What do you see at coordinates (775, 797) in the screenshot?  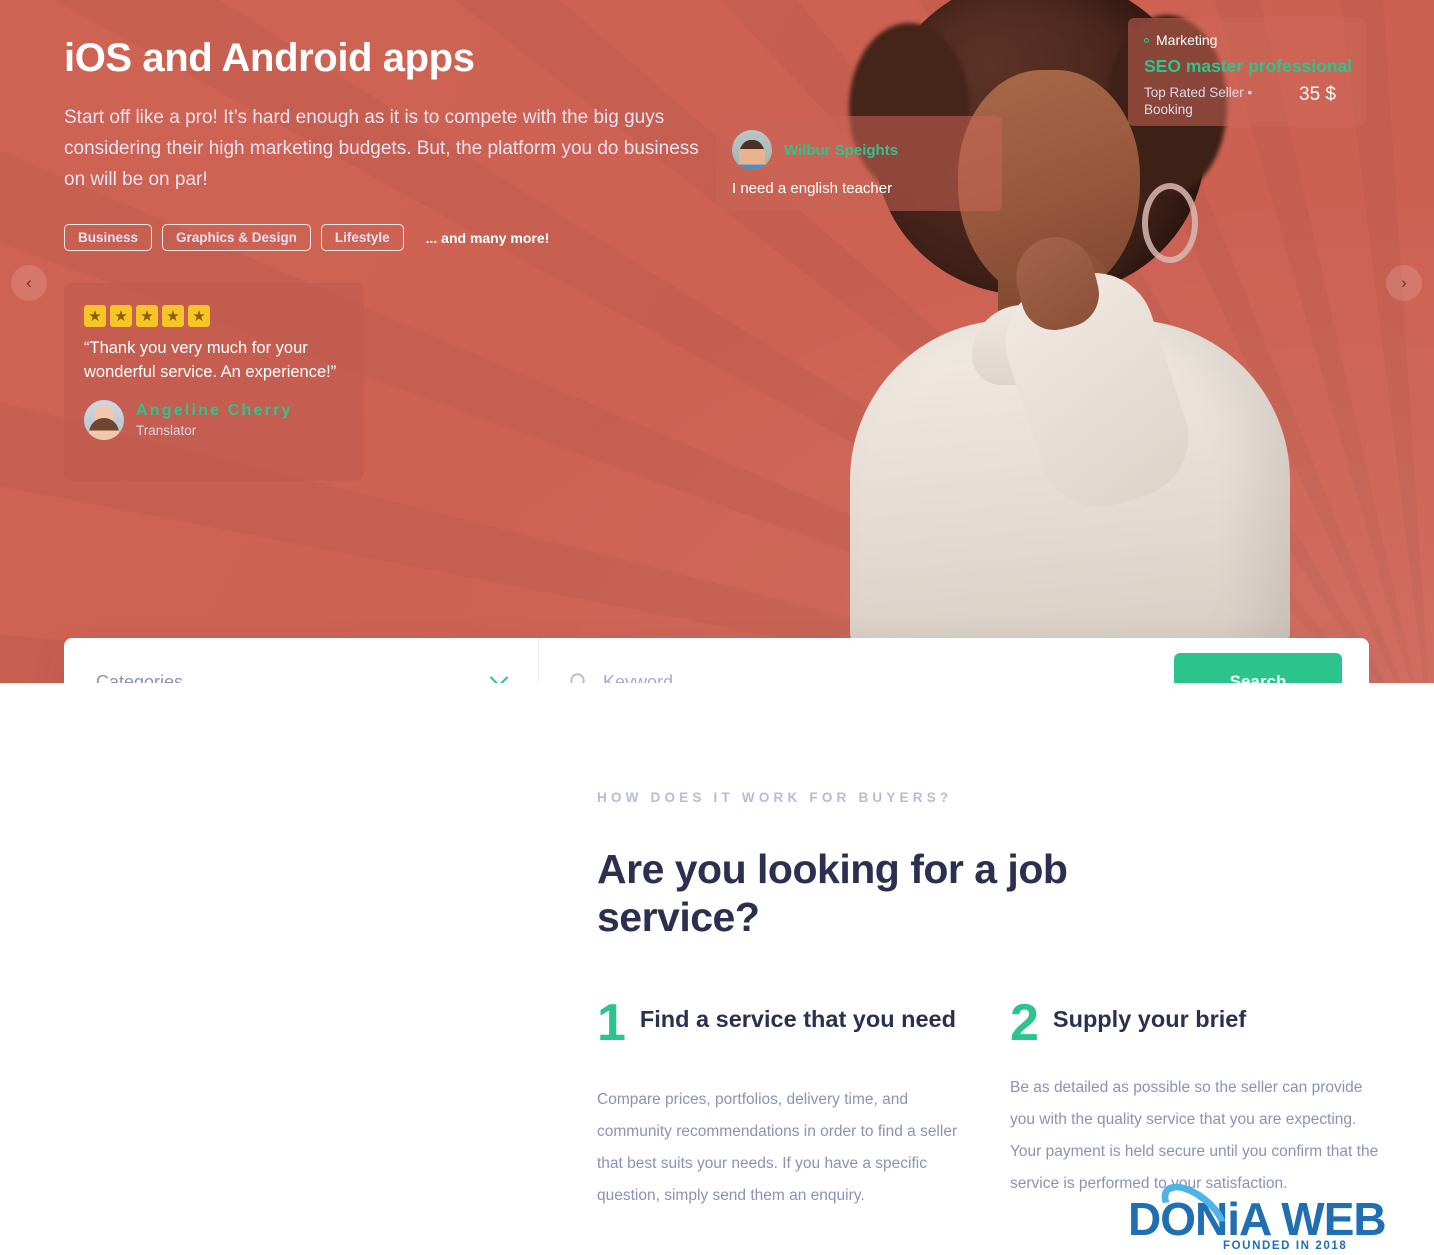 I see `section-eyebrow: HOW DOES IT WORK FOR BUYERS?` at bounding box center [775, 797].